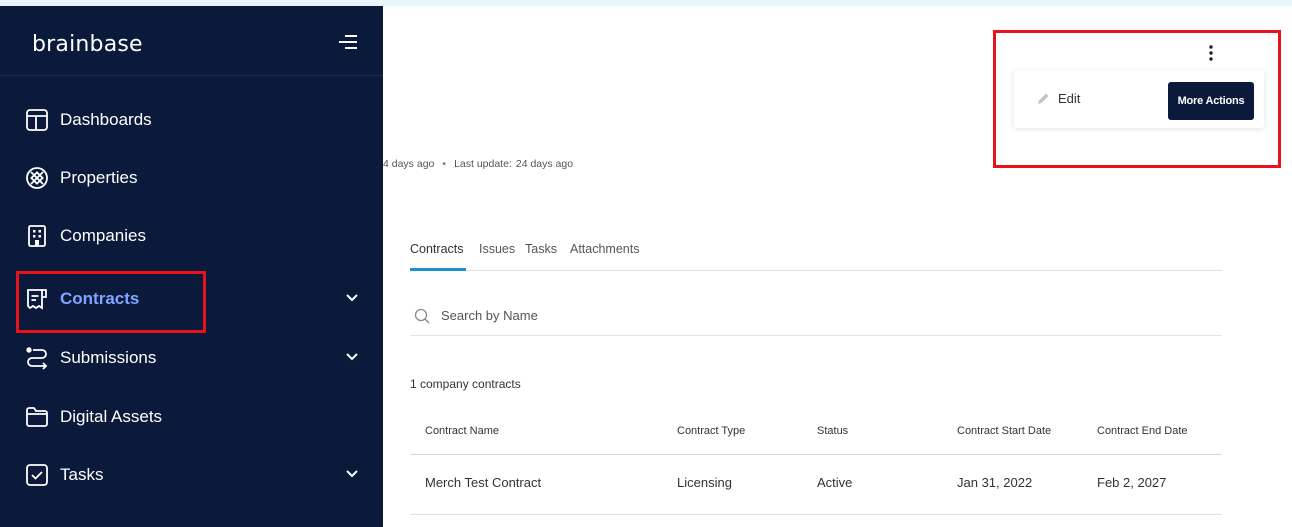  Describe the element at coordinates (37, 178) in the screenshot. I see `properties-icon` at that location.